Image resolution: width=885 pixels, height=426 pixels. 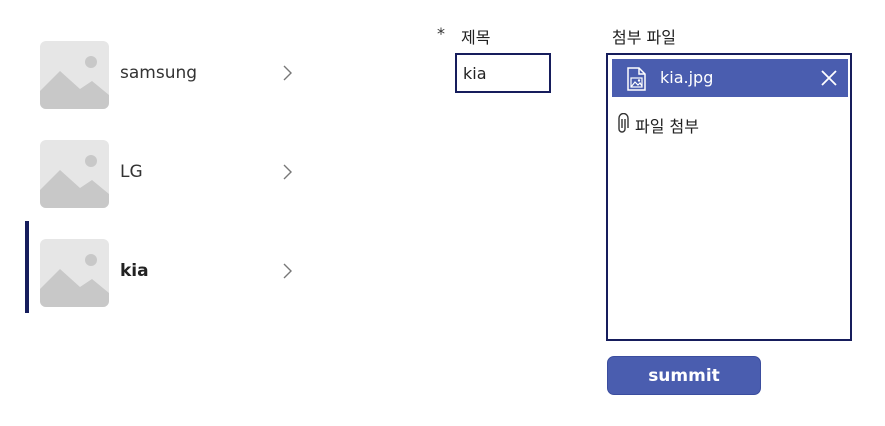 I want to click on attachment-file-item: kia.jpg, so click(x=730, y=78).